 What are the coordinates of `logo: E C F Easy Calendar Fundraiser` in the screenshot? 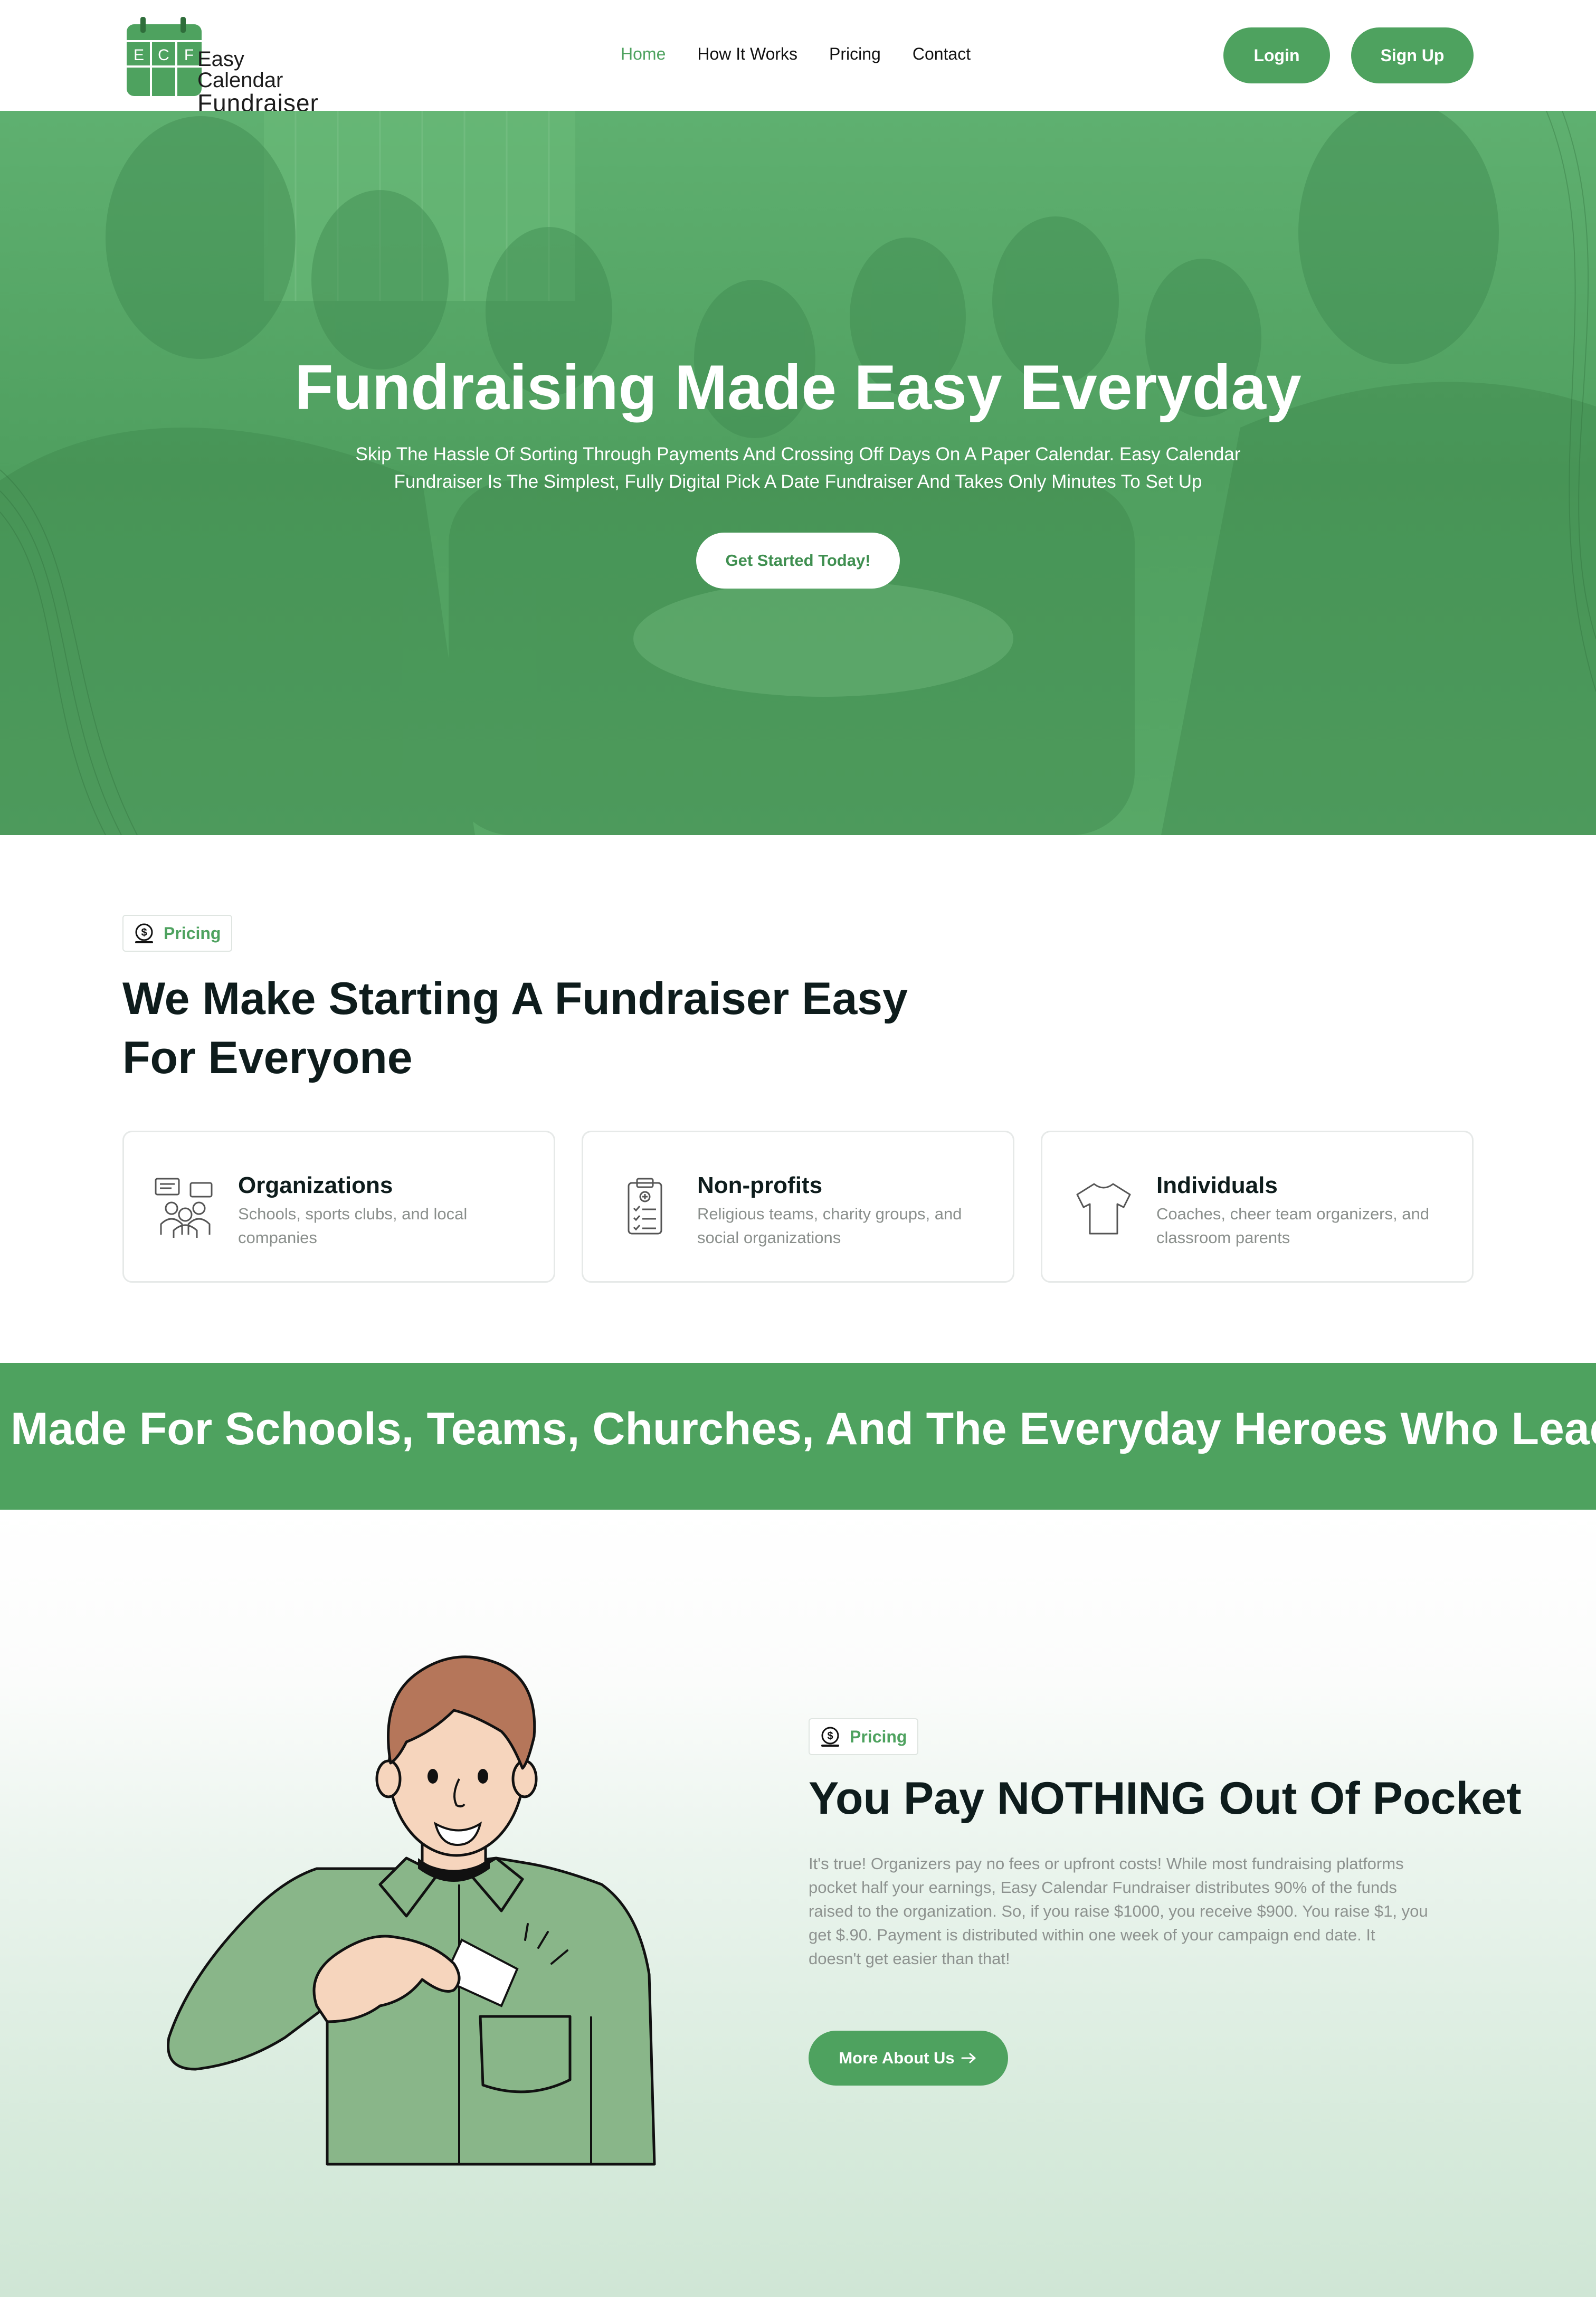 It's located at (230, 64).